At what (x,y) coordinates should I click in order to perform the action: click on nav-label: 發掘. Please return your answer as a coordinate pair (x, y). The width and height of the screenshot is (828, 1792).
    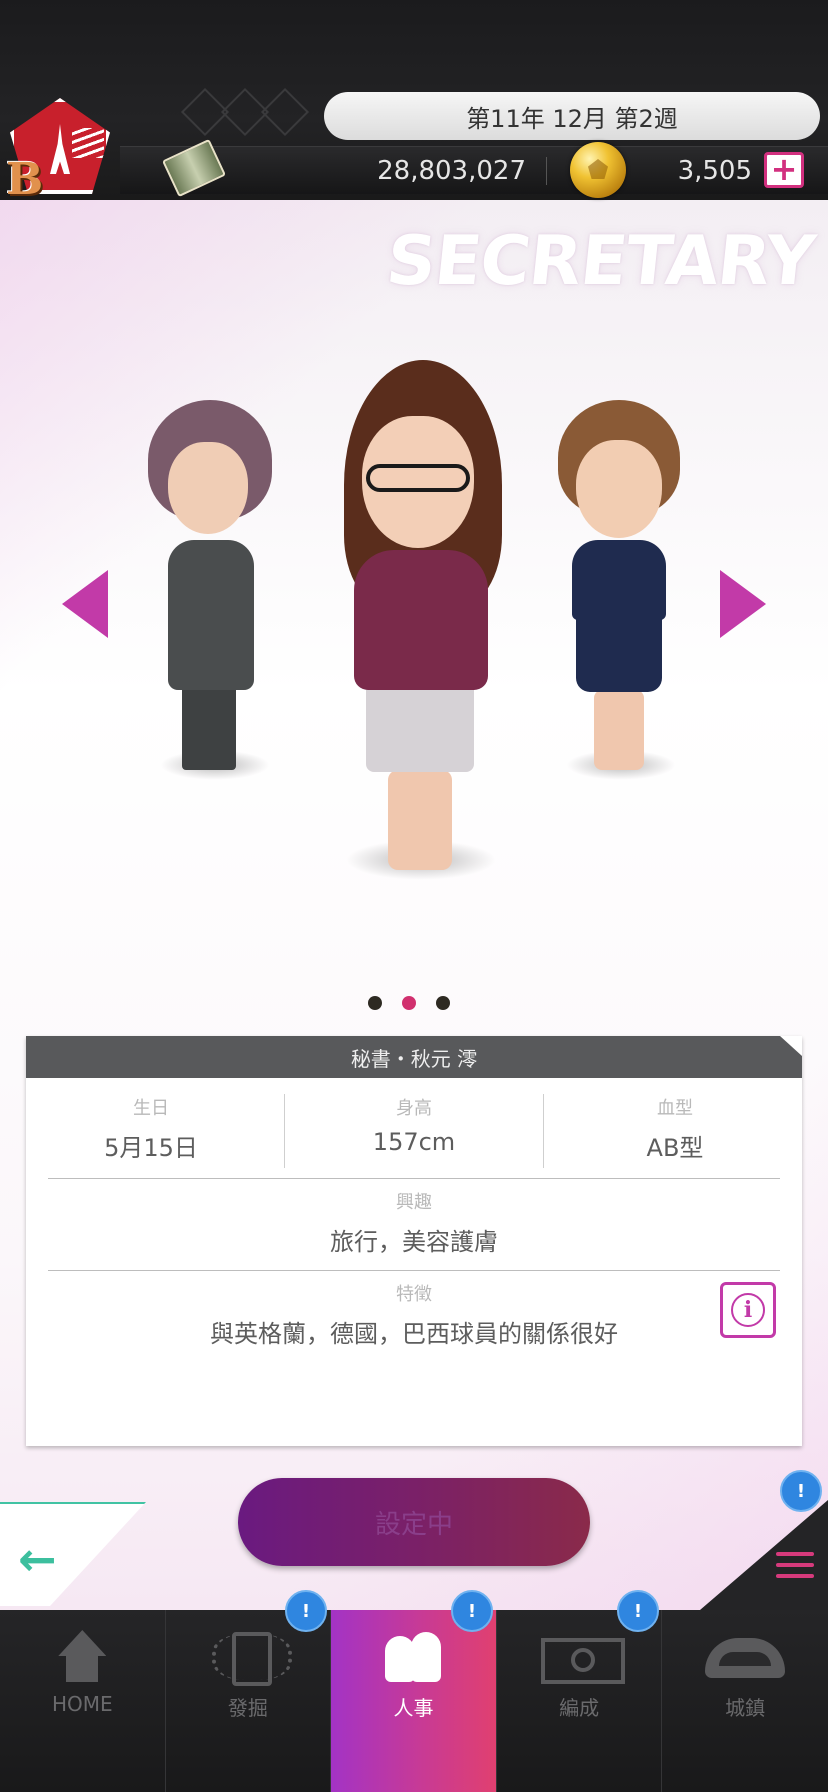
    Looking at the image, I should click on (247, 1708).